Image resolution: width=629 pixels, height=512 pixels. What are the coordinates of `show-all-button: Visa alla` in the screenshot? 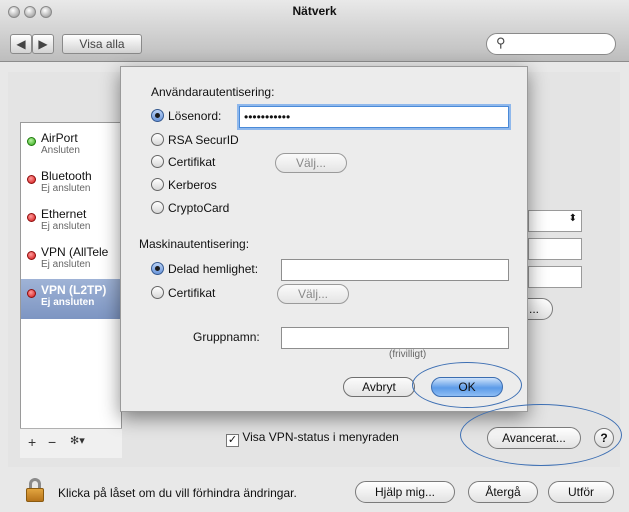 It's located at (102, 44).